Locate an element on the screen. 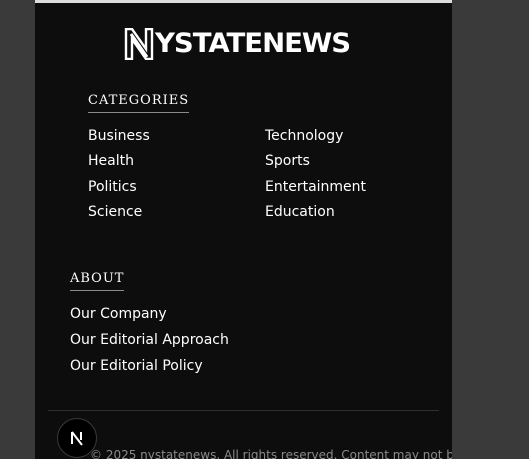  category-link-politics: Politics is located at coordinates (112, 187).